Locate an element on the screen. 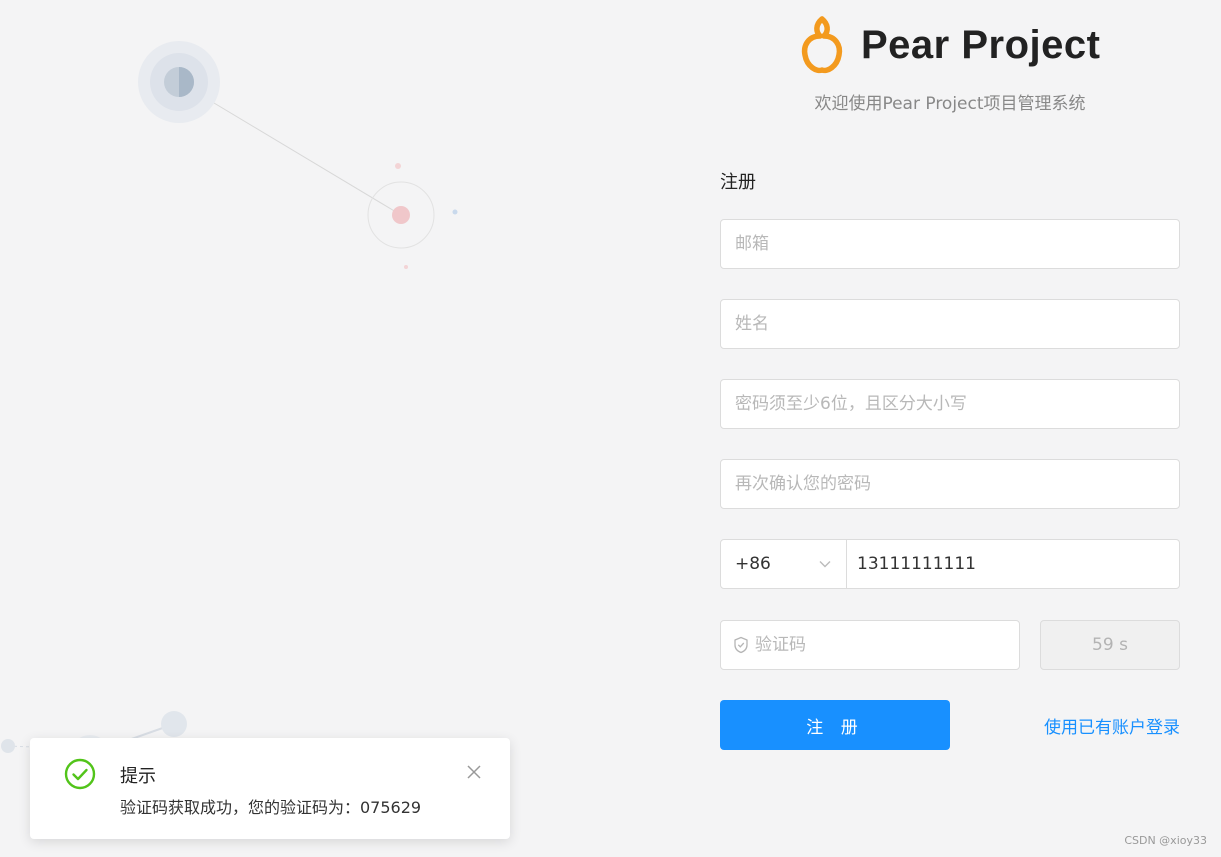 This screenshot has height=857, width=1221. code-field-wrapper is located at coordinates (870, 645).